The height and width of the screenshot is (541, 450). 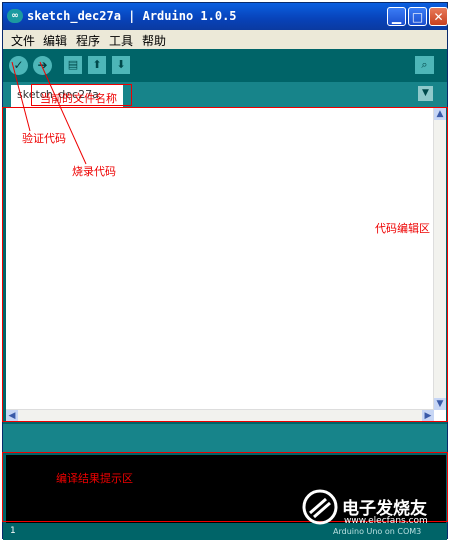 I want to click on watermark-url: www.elecfans.com, so click(x=386, y=521).